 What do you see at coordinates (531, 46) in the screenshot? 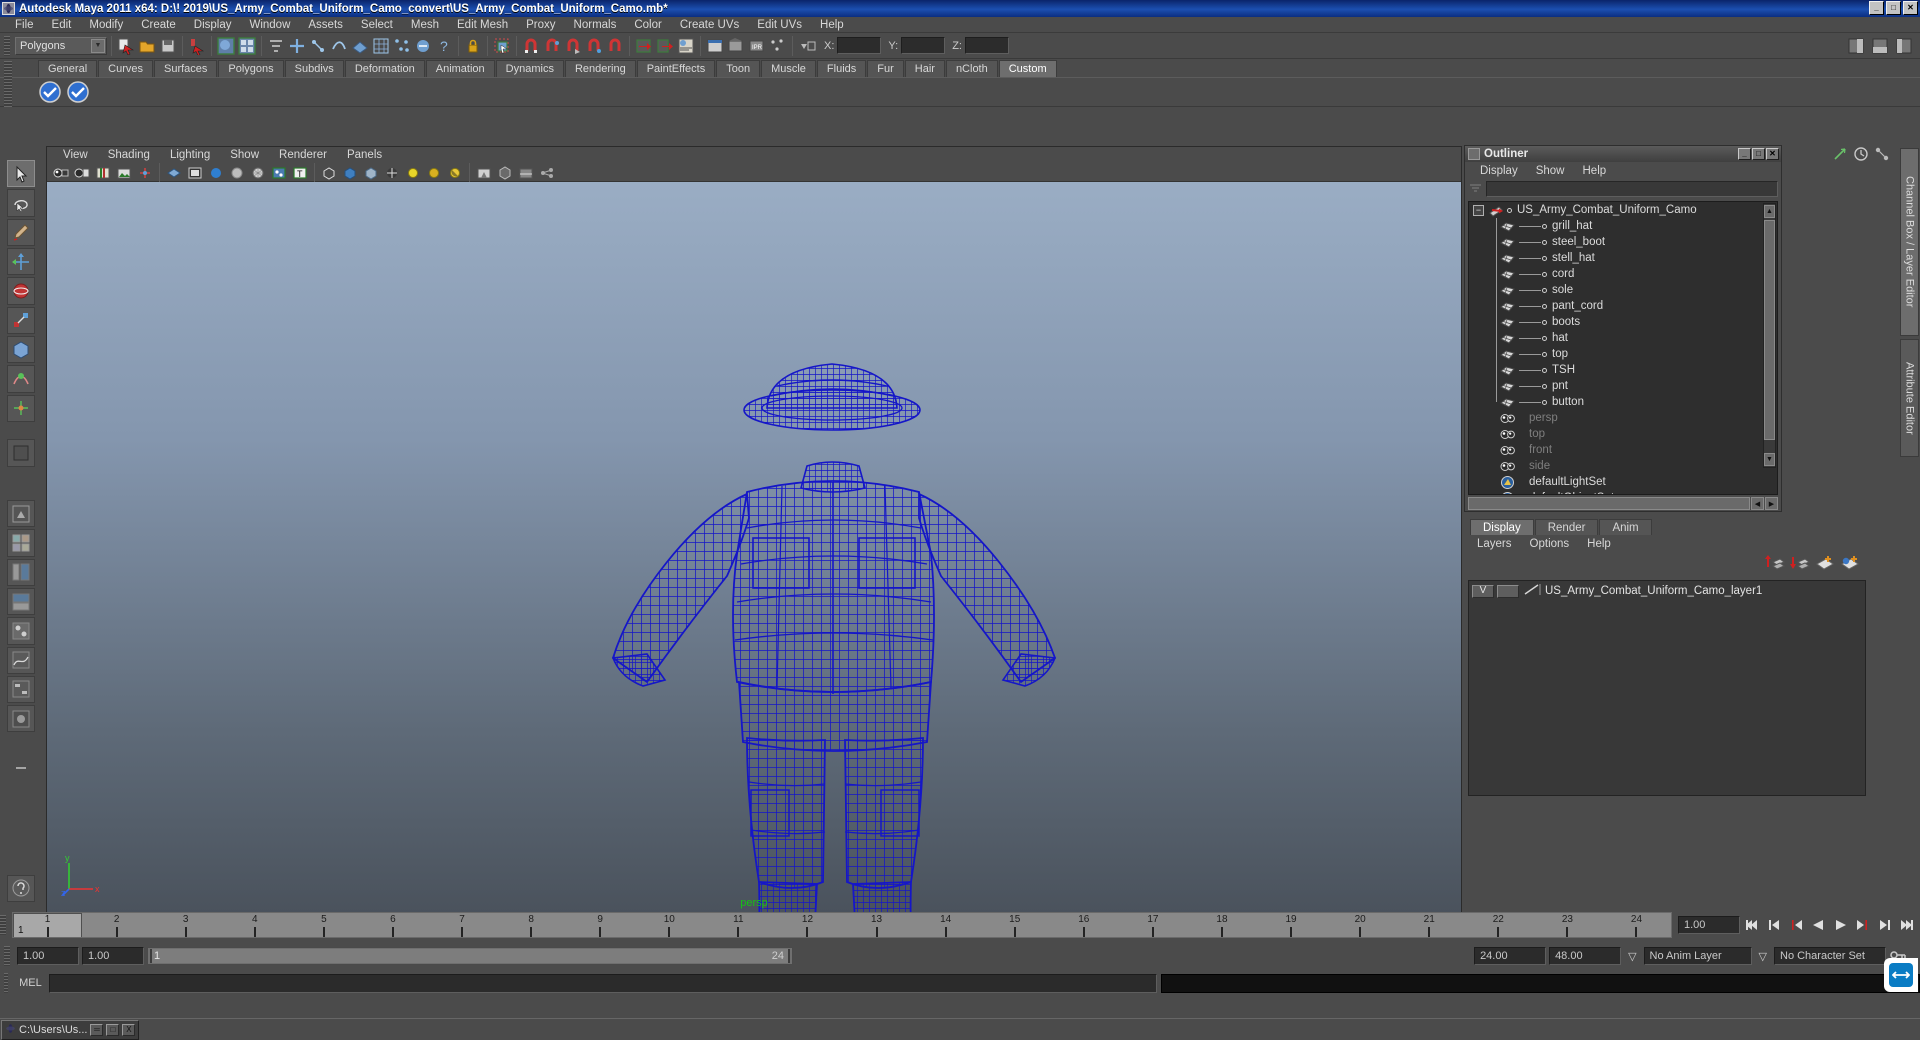
I see `magnet-grid-icon` at bounding box center [531, 46].